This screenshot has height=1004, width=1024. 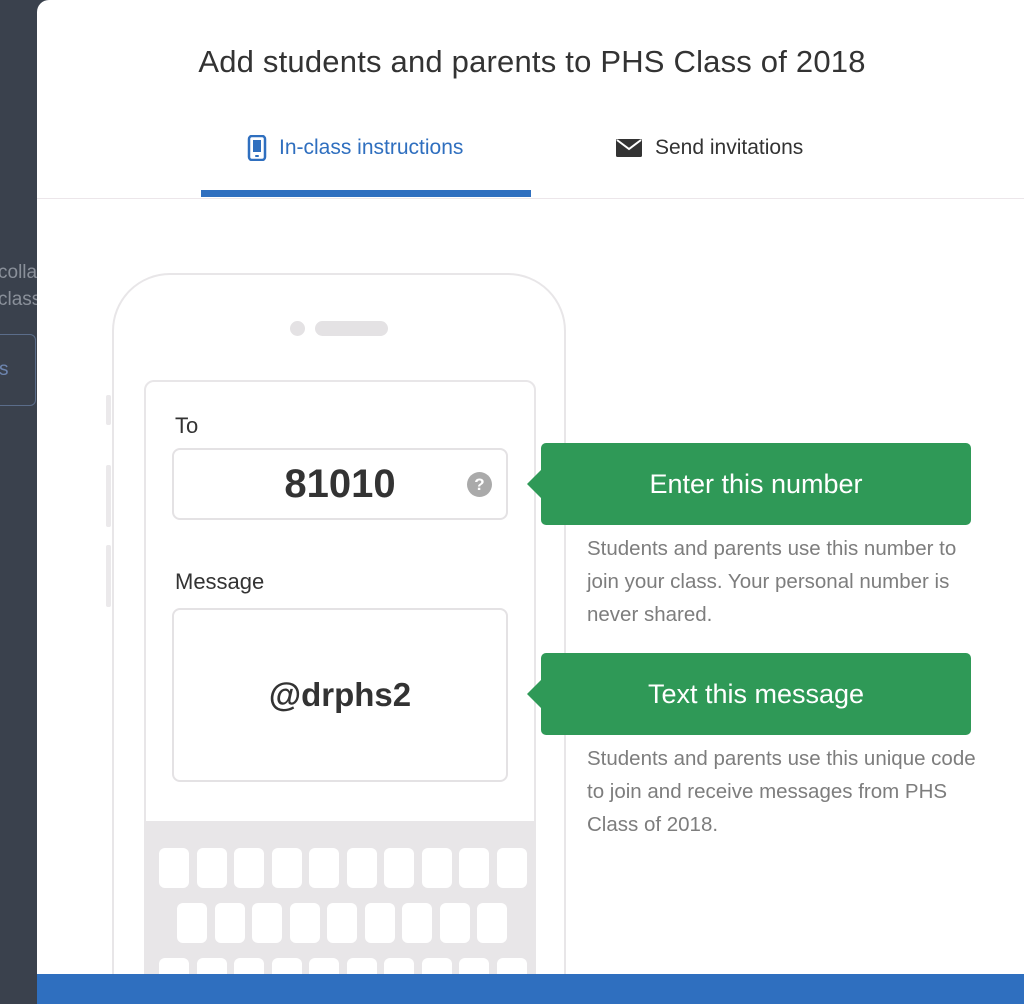 I want to click on active-tab-indicator, so click(x=366, y=193).